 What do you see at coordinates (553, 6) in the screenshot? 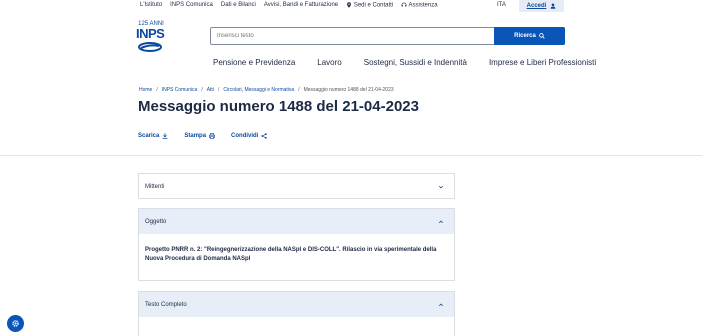
I see `user-icon` at bounding box center [553, 6].